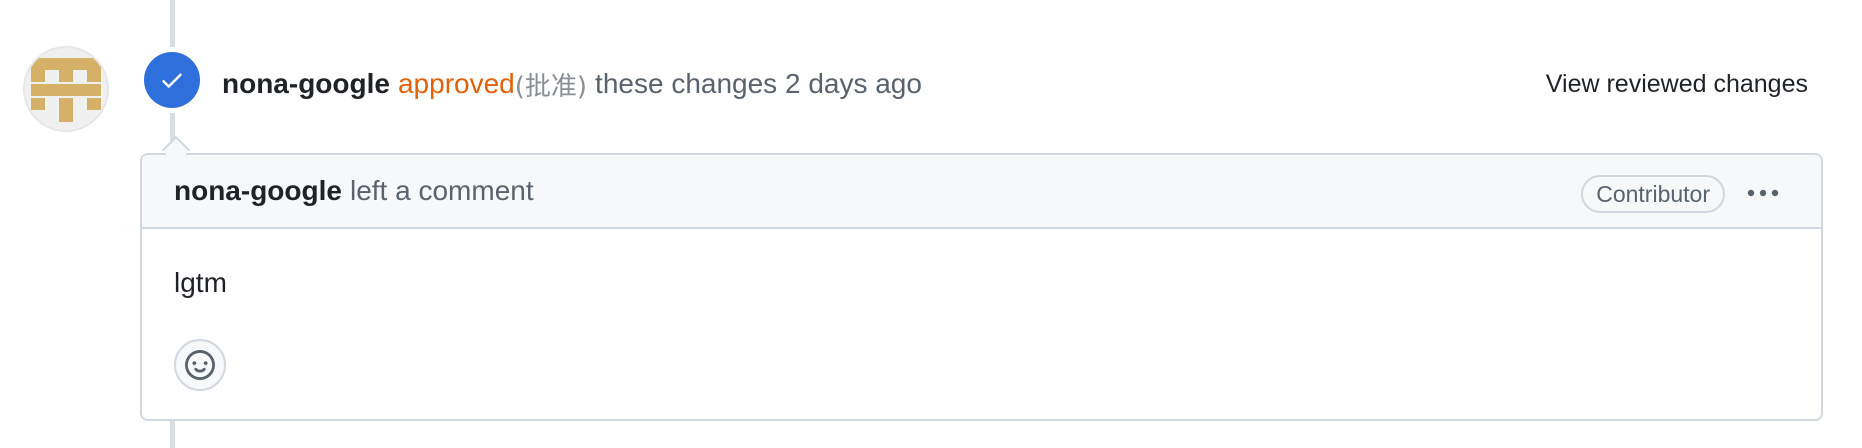 This screenshot has height=448, width=1862. What do you see at coordinates (258, 191) in the screenshot?
I see `comment-author-link: nona-google` at bounding box center [258, 191].